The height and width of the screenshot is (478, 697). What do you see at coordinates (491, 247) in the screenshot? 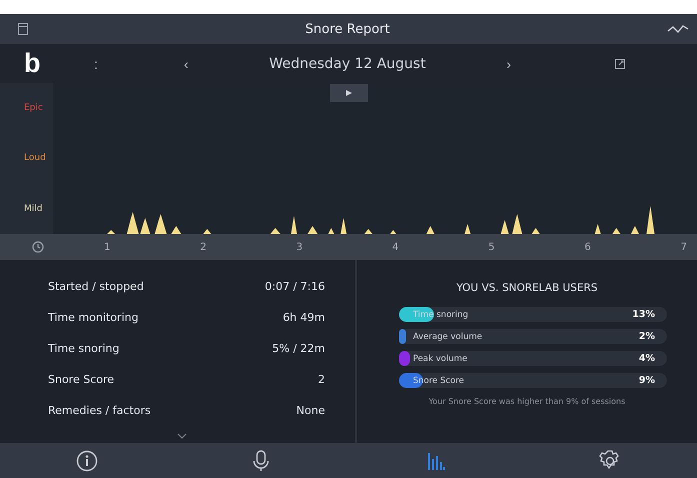
I see `hour-label: 5` at bounding box center [491, 247].